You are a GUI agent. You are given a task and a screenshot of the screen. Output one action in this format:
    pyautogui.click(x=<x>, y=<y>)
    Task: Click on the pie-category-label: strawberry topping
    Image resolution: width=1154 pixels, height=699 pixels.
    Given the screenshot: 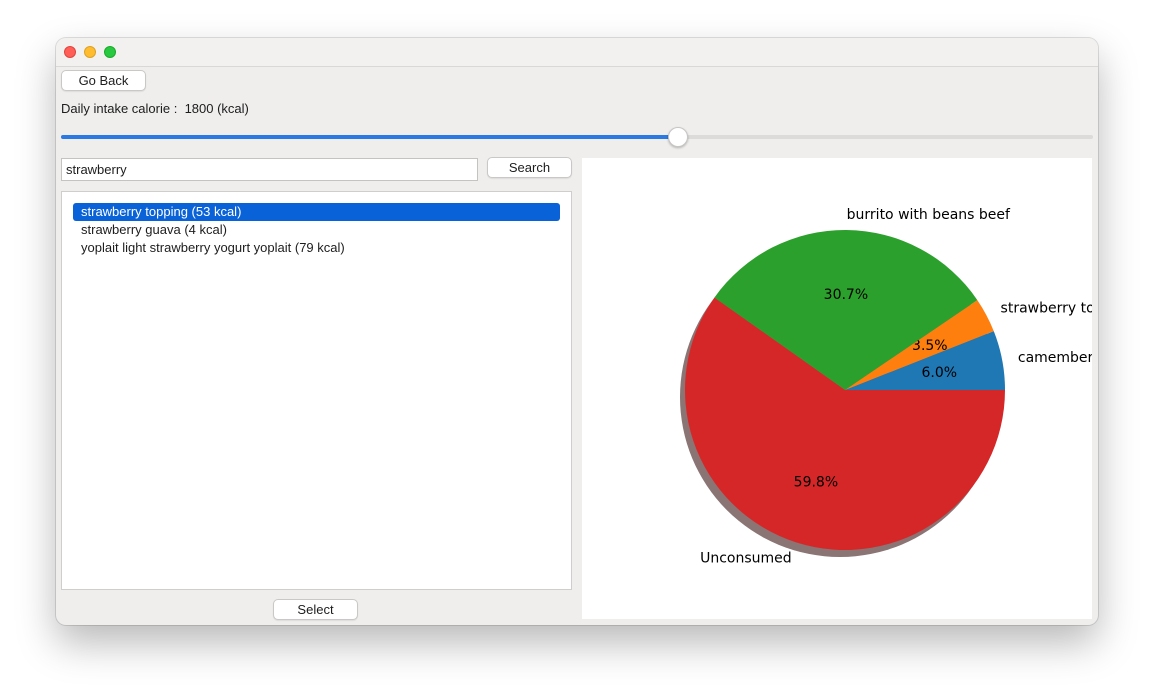 What is the action you would take?
    pyautogui.click(x=1046, y=309)
    